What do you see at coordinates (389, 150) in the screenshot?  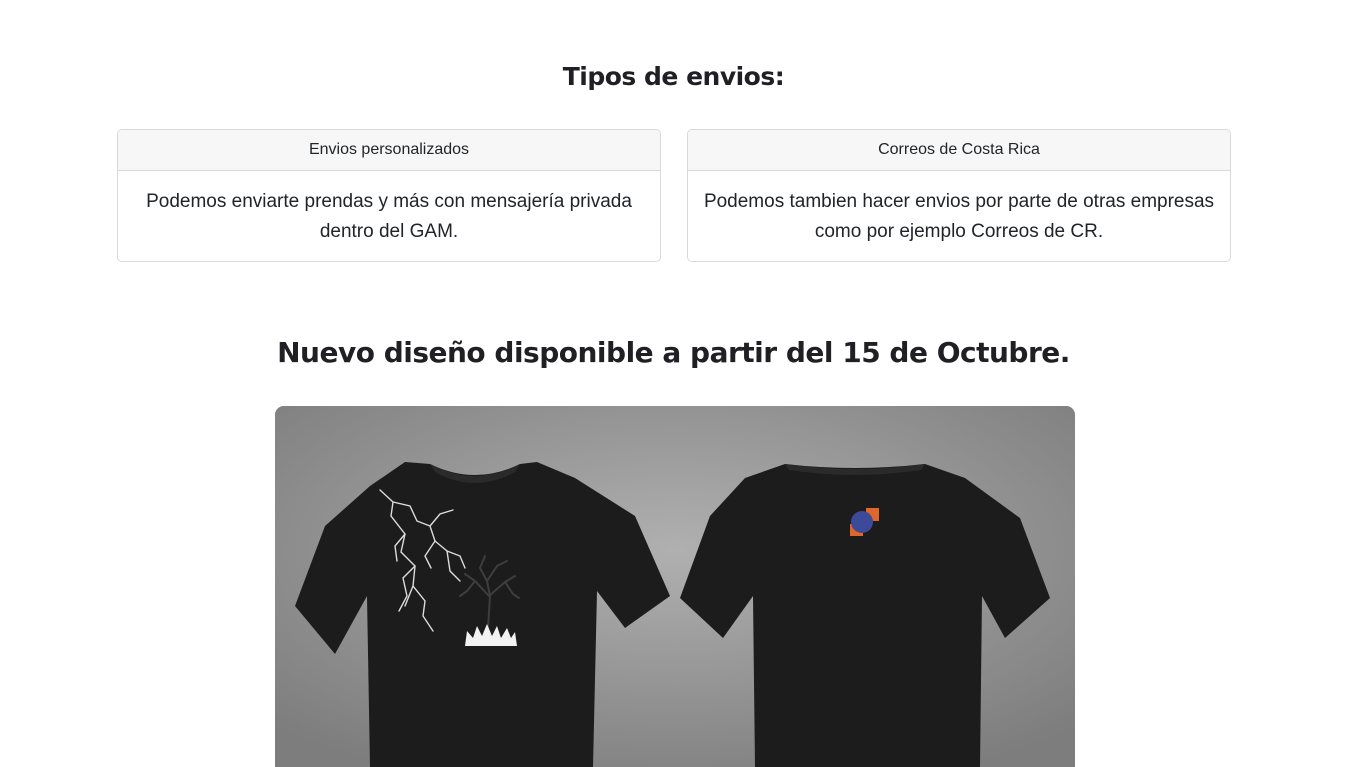 I see `card-header: Envios personalizados` at bounding box center [389, 150].